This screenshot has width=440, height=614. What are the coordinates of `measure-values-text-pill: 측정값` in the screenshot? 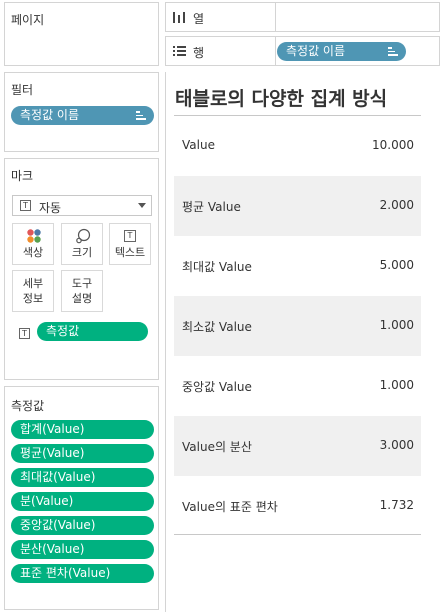 It's located at (92, 331).